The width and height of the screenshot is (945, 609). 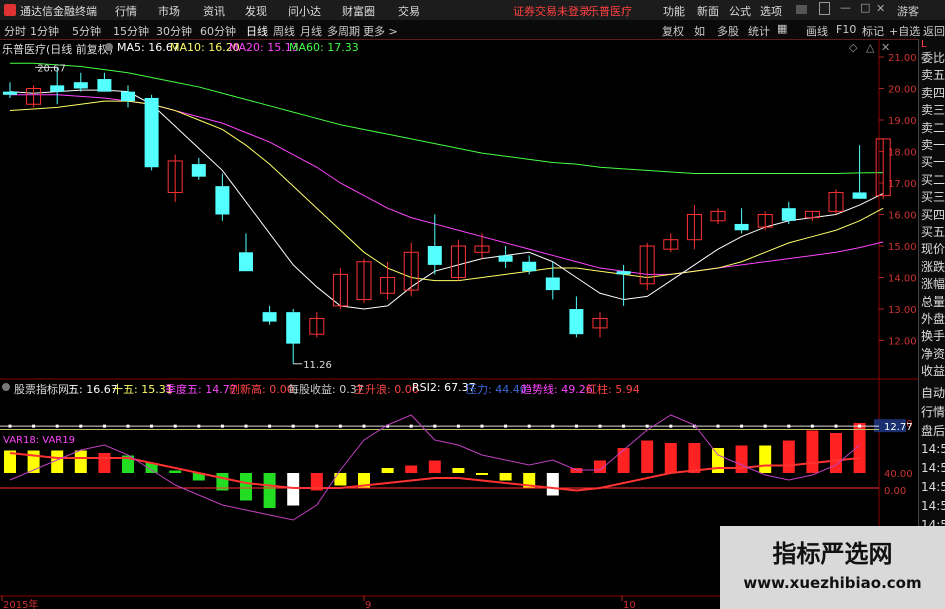 I want to click on menu-shichang: 市场, so click(x=169, y=11).